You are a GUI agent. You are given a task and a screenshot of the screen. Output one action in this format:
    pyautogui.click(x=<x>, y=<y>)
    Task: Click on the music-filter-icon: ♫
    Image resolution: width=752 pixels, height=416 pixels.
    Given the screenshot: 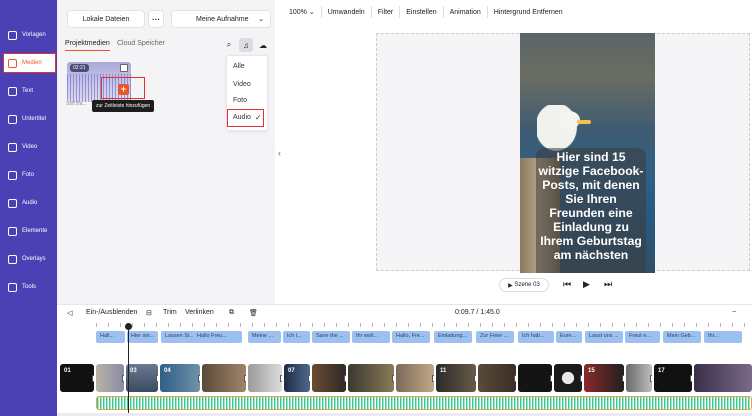 What is the action you would take?
    pyautogui.click(x=246, y=45)
    